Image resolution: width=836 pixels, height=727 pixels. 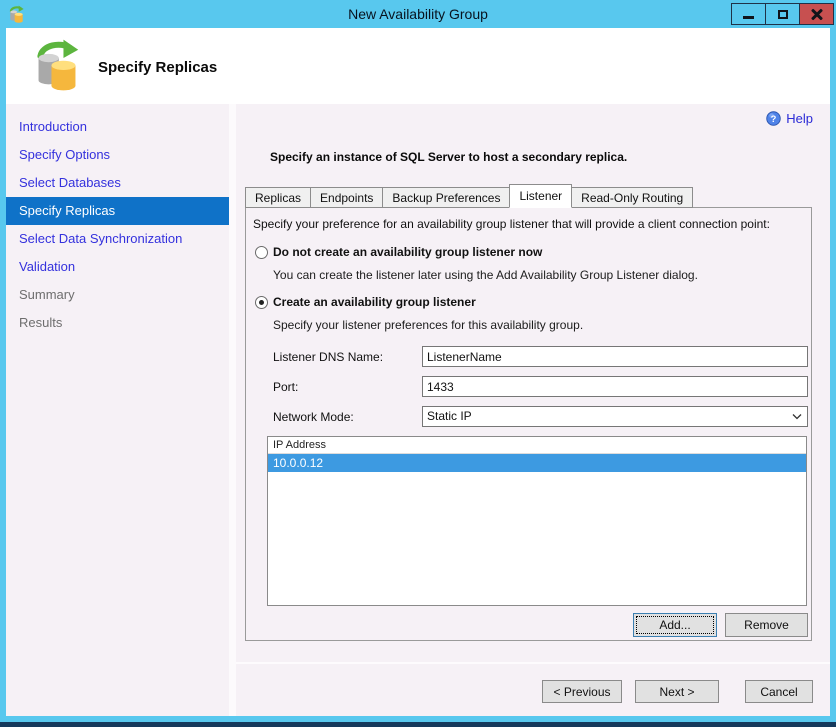 What do you see at coordinates (446, 197) in the screenshot?
I see `tab-backup-preferences: Backup Preferences` at bounding box center [446, 197].